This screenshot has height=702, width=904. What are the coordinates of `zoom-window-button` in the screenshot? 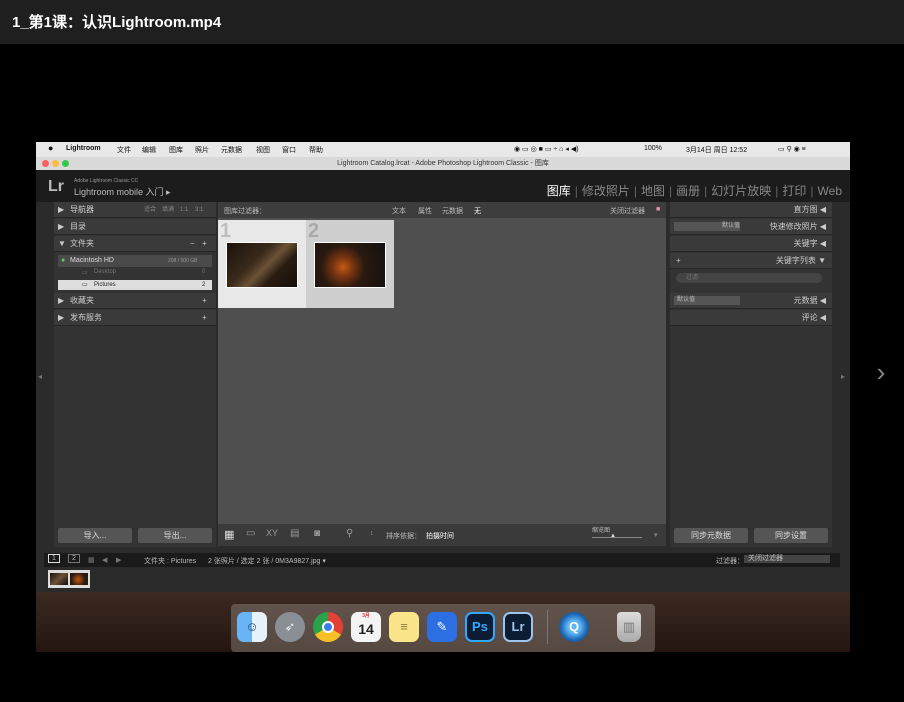 It's located at (65, 163).